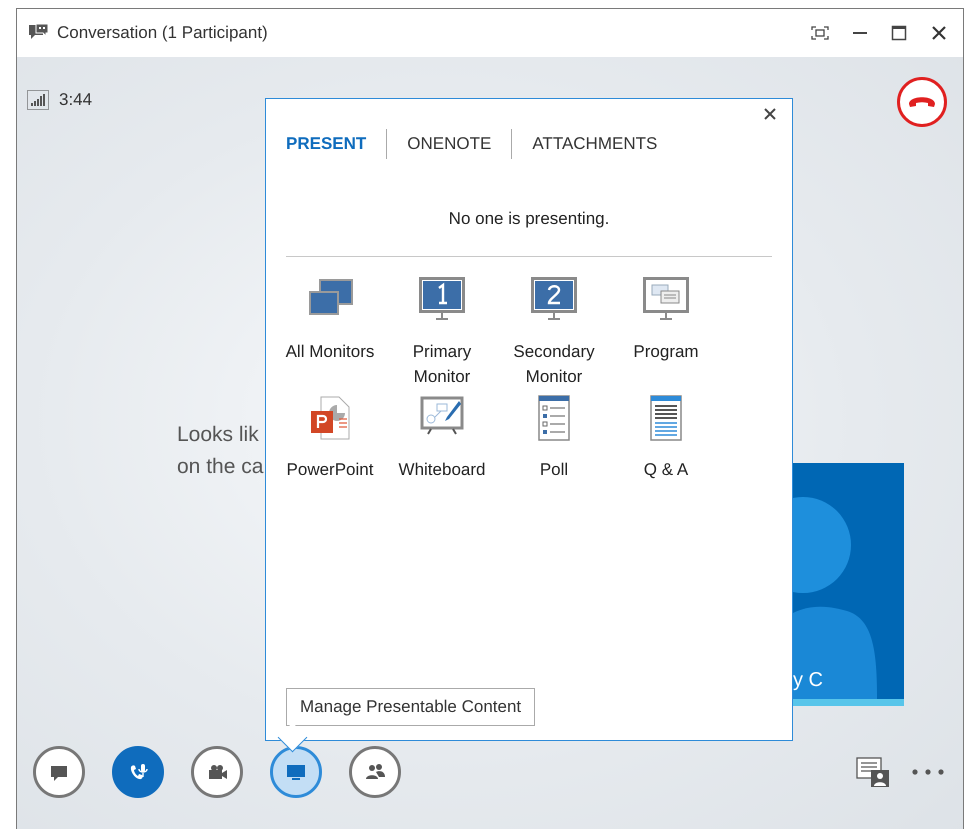 Image resolution: width=972 pixels, height=829 pixels. What do you see at coordinates (666, 334) in the screenshot?
I see `present-option: Program` at bounding box center [666, 334].